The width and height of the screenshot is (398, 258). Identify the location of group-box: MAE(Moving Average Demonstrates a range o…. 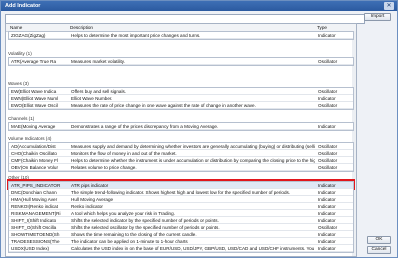
(181, 126).